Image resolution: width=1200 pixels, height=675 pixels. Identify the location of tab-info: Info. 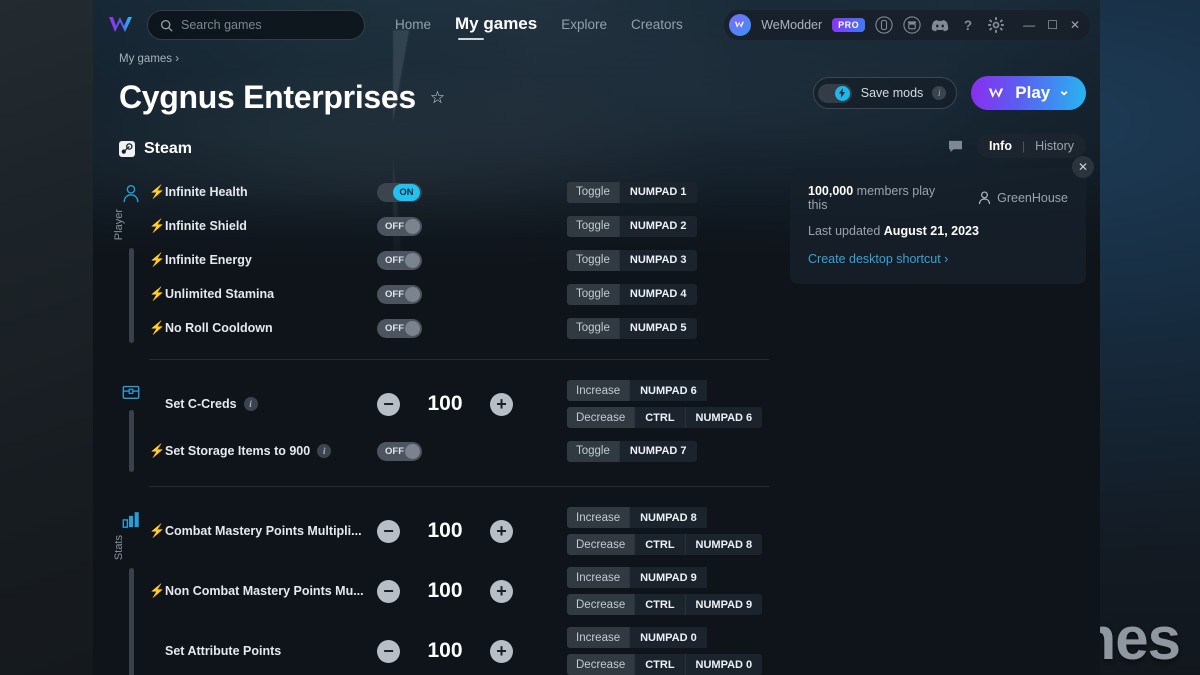
(1000, 146).